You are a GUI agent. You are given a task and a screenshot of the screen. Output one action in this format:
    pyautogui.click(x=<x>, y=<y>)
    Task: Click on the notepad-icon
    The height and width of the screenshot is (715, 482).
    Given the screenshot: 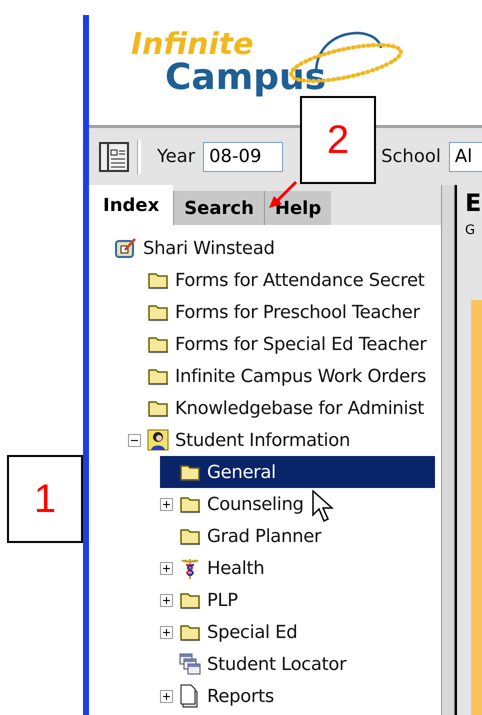 What is the action you would take?
    pyautogui.click(x=126, y=248)
    